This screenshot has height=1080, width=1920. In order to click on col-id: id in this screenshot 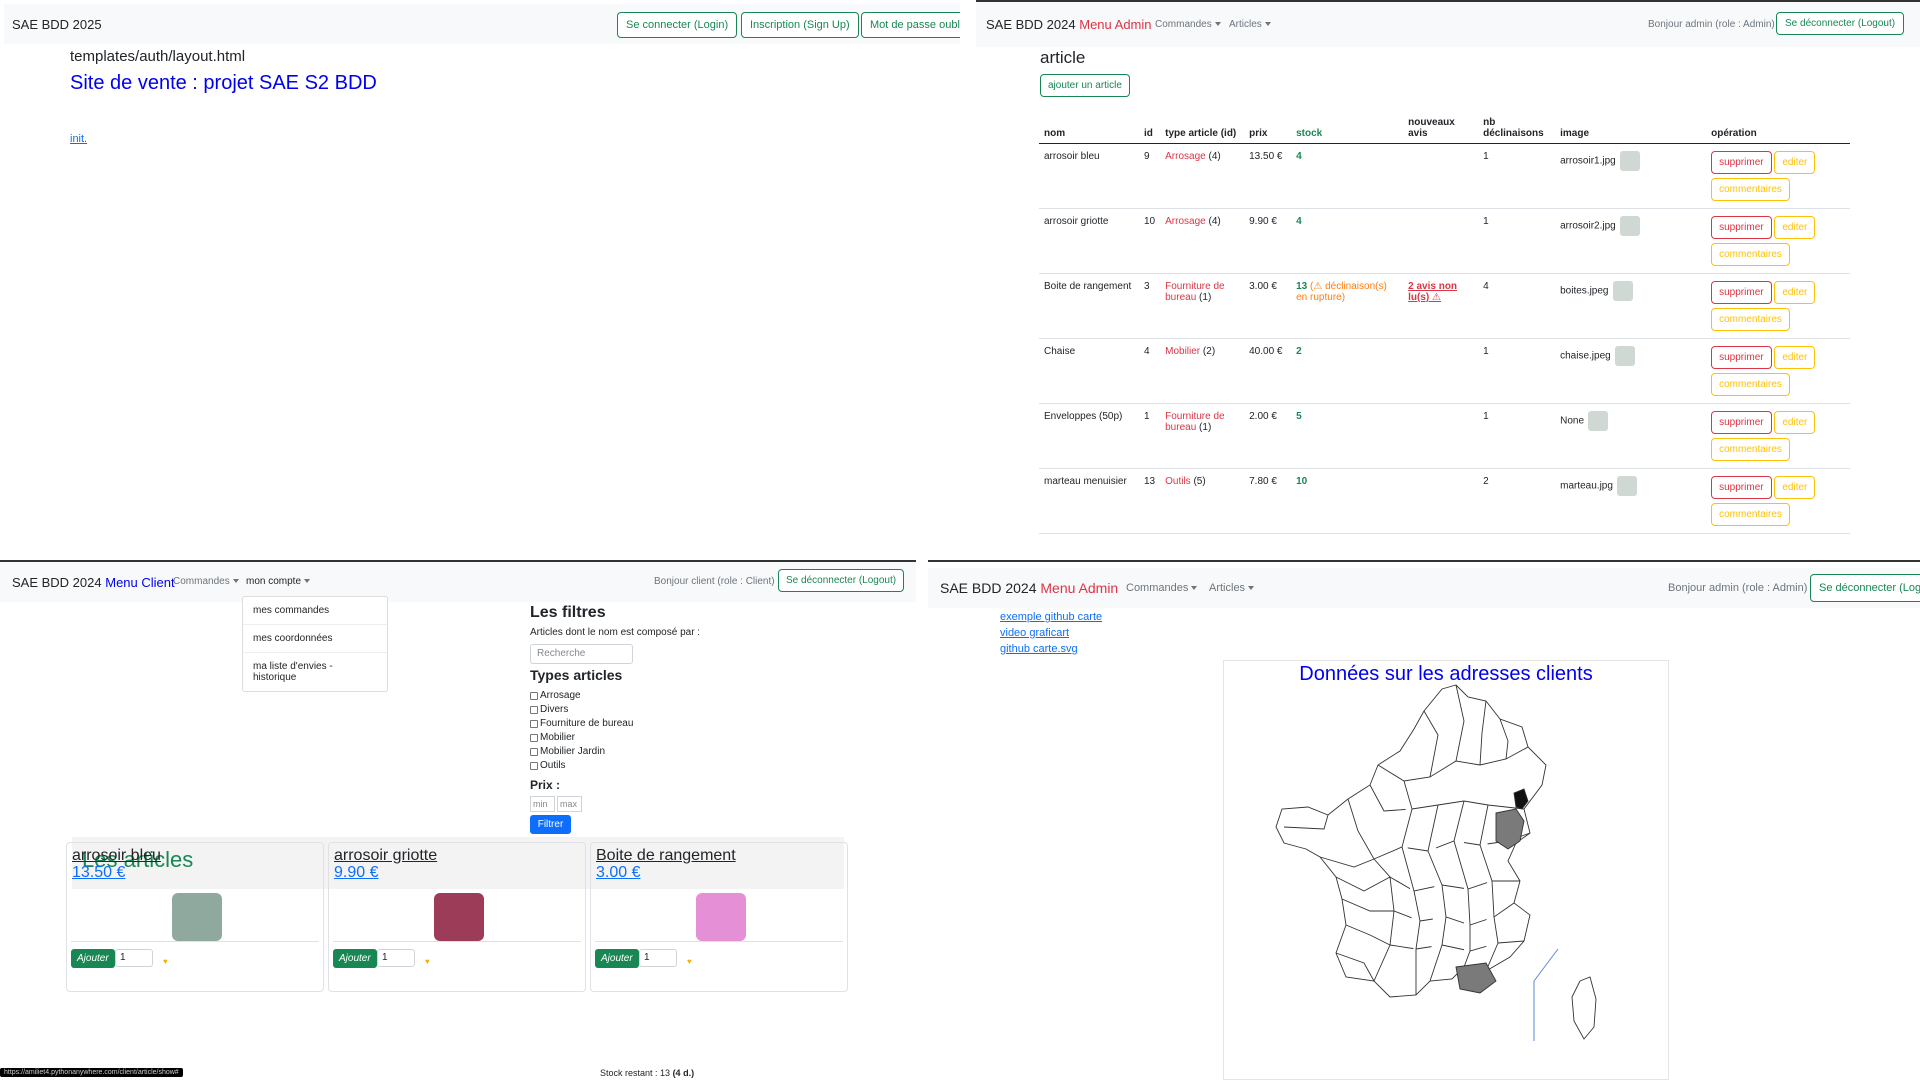, I will do `click(1150, 128)`.